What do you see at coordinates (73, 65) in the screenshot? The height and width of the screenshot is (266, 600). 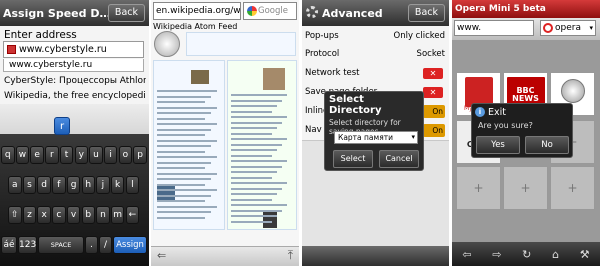 I see `autocomplete-suggestion: www.cyberstyle.ru` at bounding box center [73, 65].